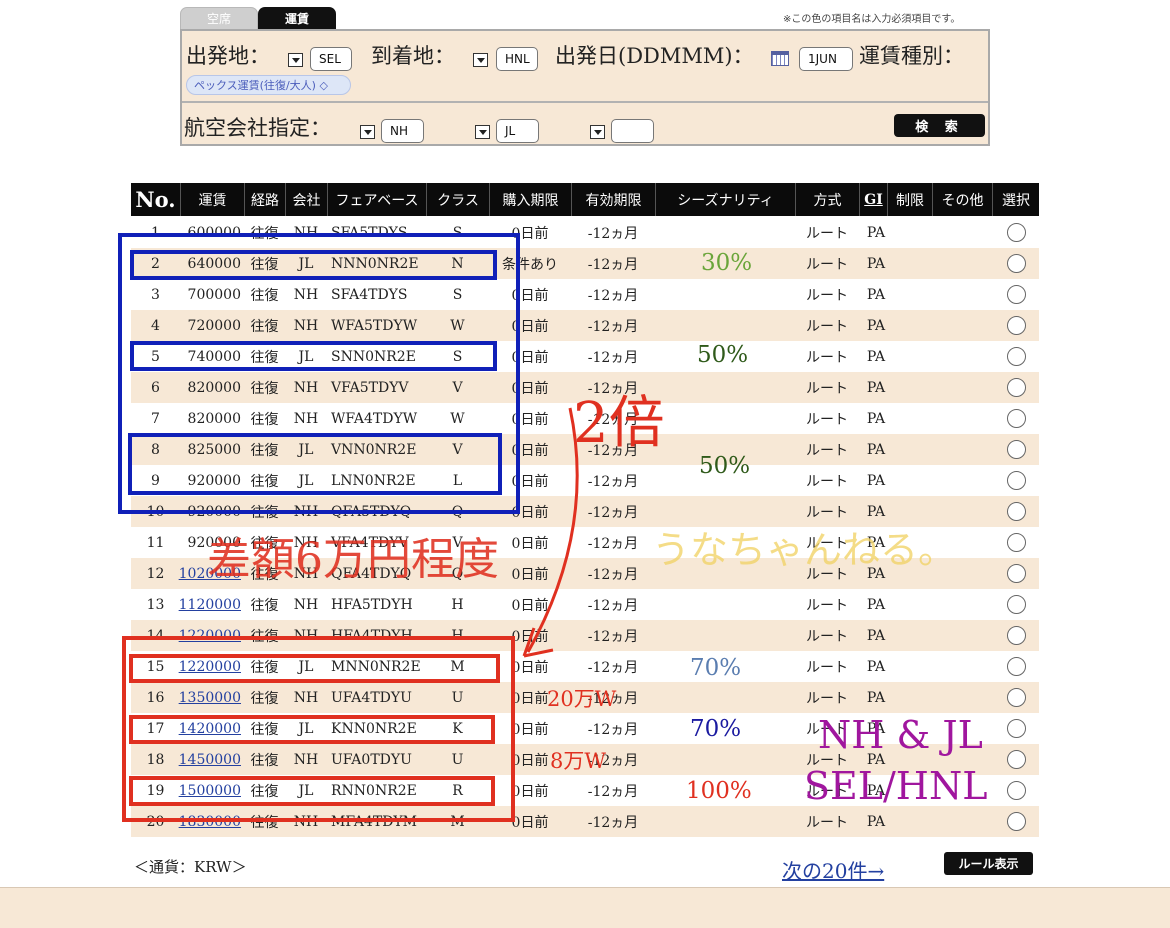 This screenshot has width=1170, height=928. I want to click on origin-input: SEL, so click(331, 59).